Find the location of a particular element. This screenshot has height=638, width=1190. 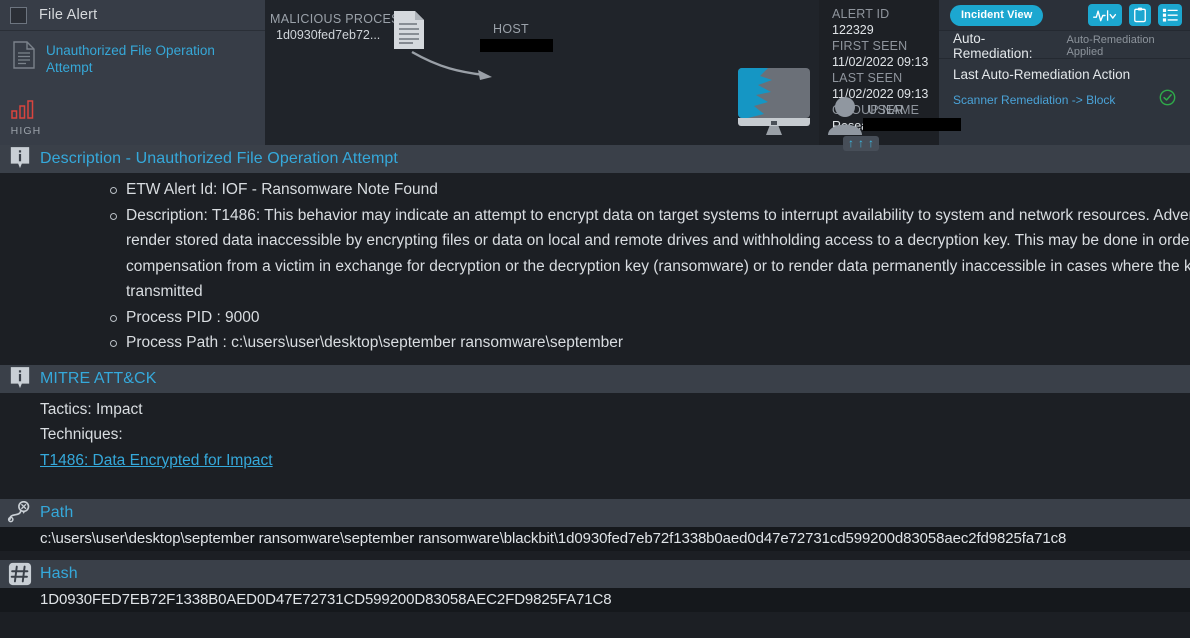

description-item: Process PID : 9000 is located at coordinates (649, 318).